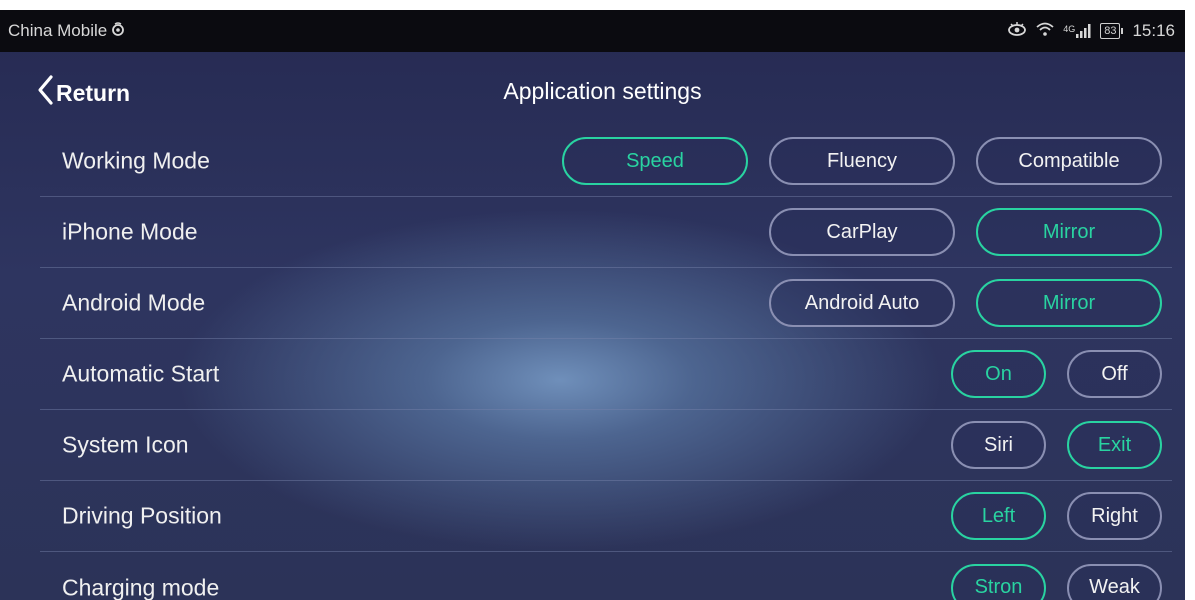 The width and height of the screenshot is (1195, 600). I want to click on option-weak-button: Weak, so click(1114, 581).